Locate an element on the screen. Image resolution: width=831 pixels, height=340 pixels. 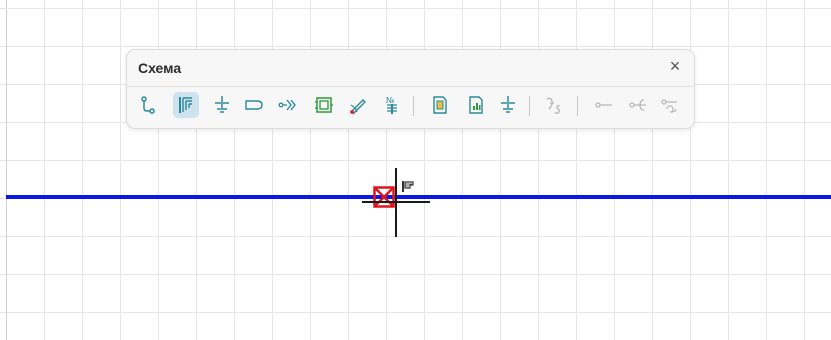
module-icon is located at coordinates (324, 105).